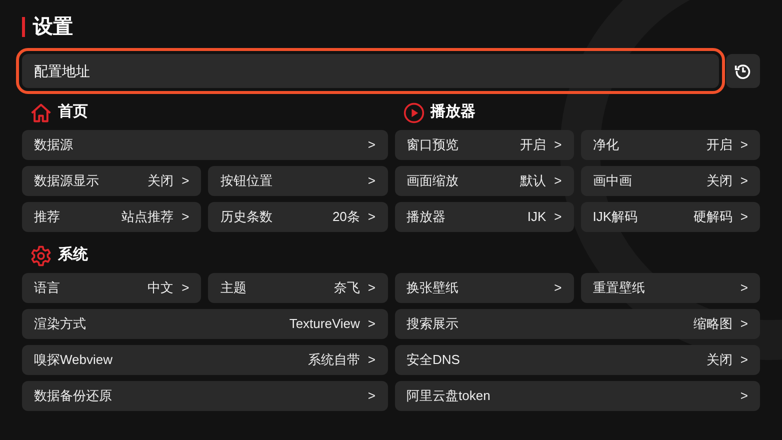  Describe the element at coordinates (413, 113) in the screenshot. I see `play-icon` at that location.